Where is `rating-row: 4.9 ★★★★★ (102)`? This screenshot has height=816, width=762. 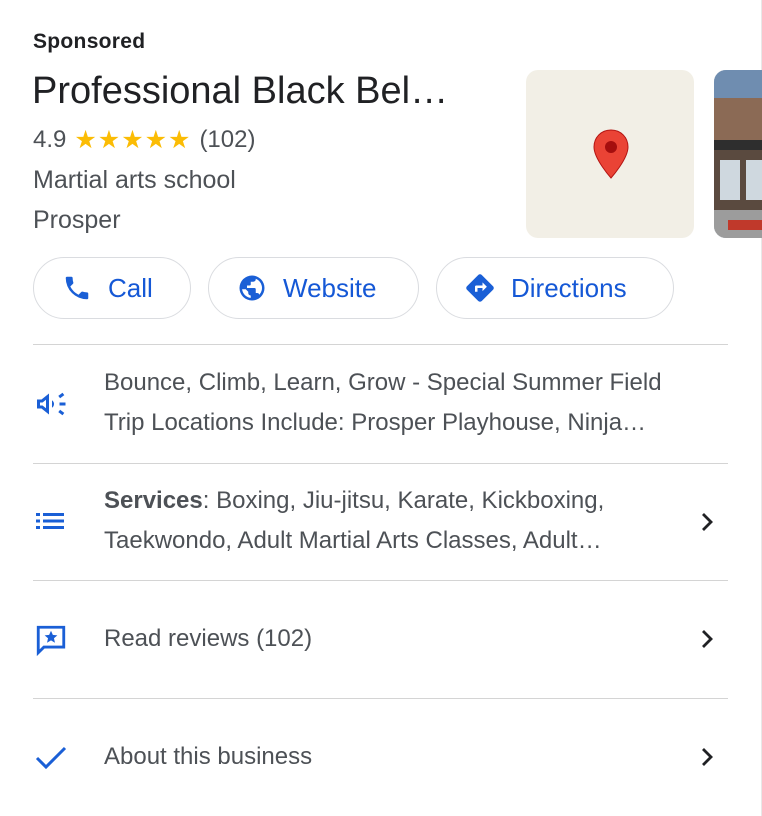 rating-row: 4.9 ★★★★★ (102) is located at coordinates (144, 140).